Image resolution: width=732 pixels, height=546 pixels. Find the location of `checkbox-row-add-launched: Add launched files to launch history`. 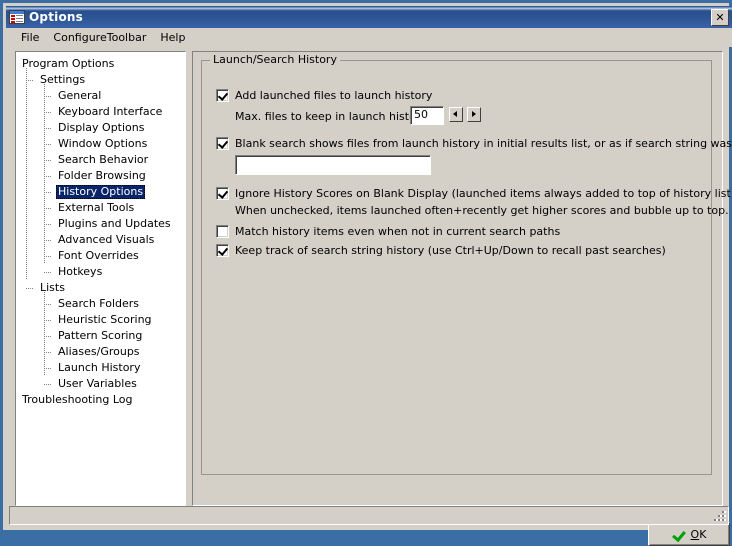

checkbox-row-add-launched: Add launched files to launch history is located at coordinates (324, 95).